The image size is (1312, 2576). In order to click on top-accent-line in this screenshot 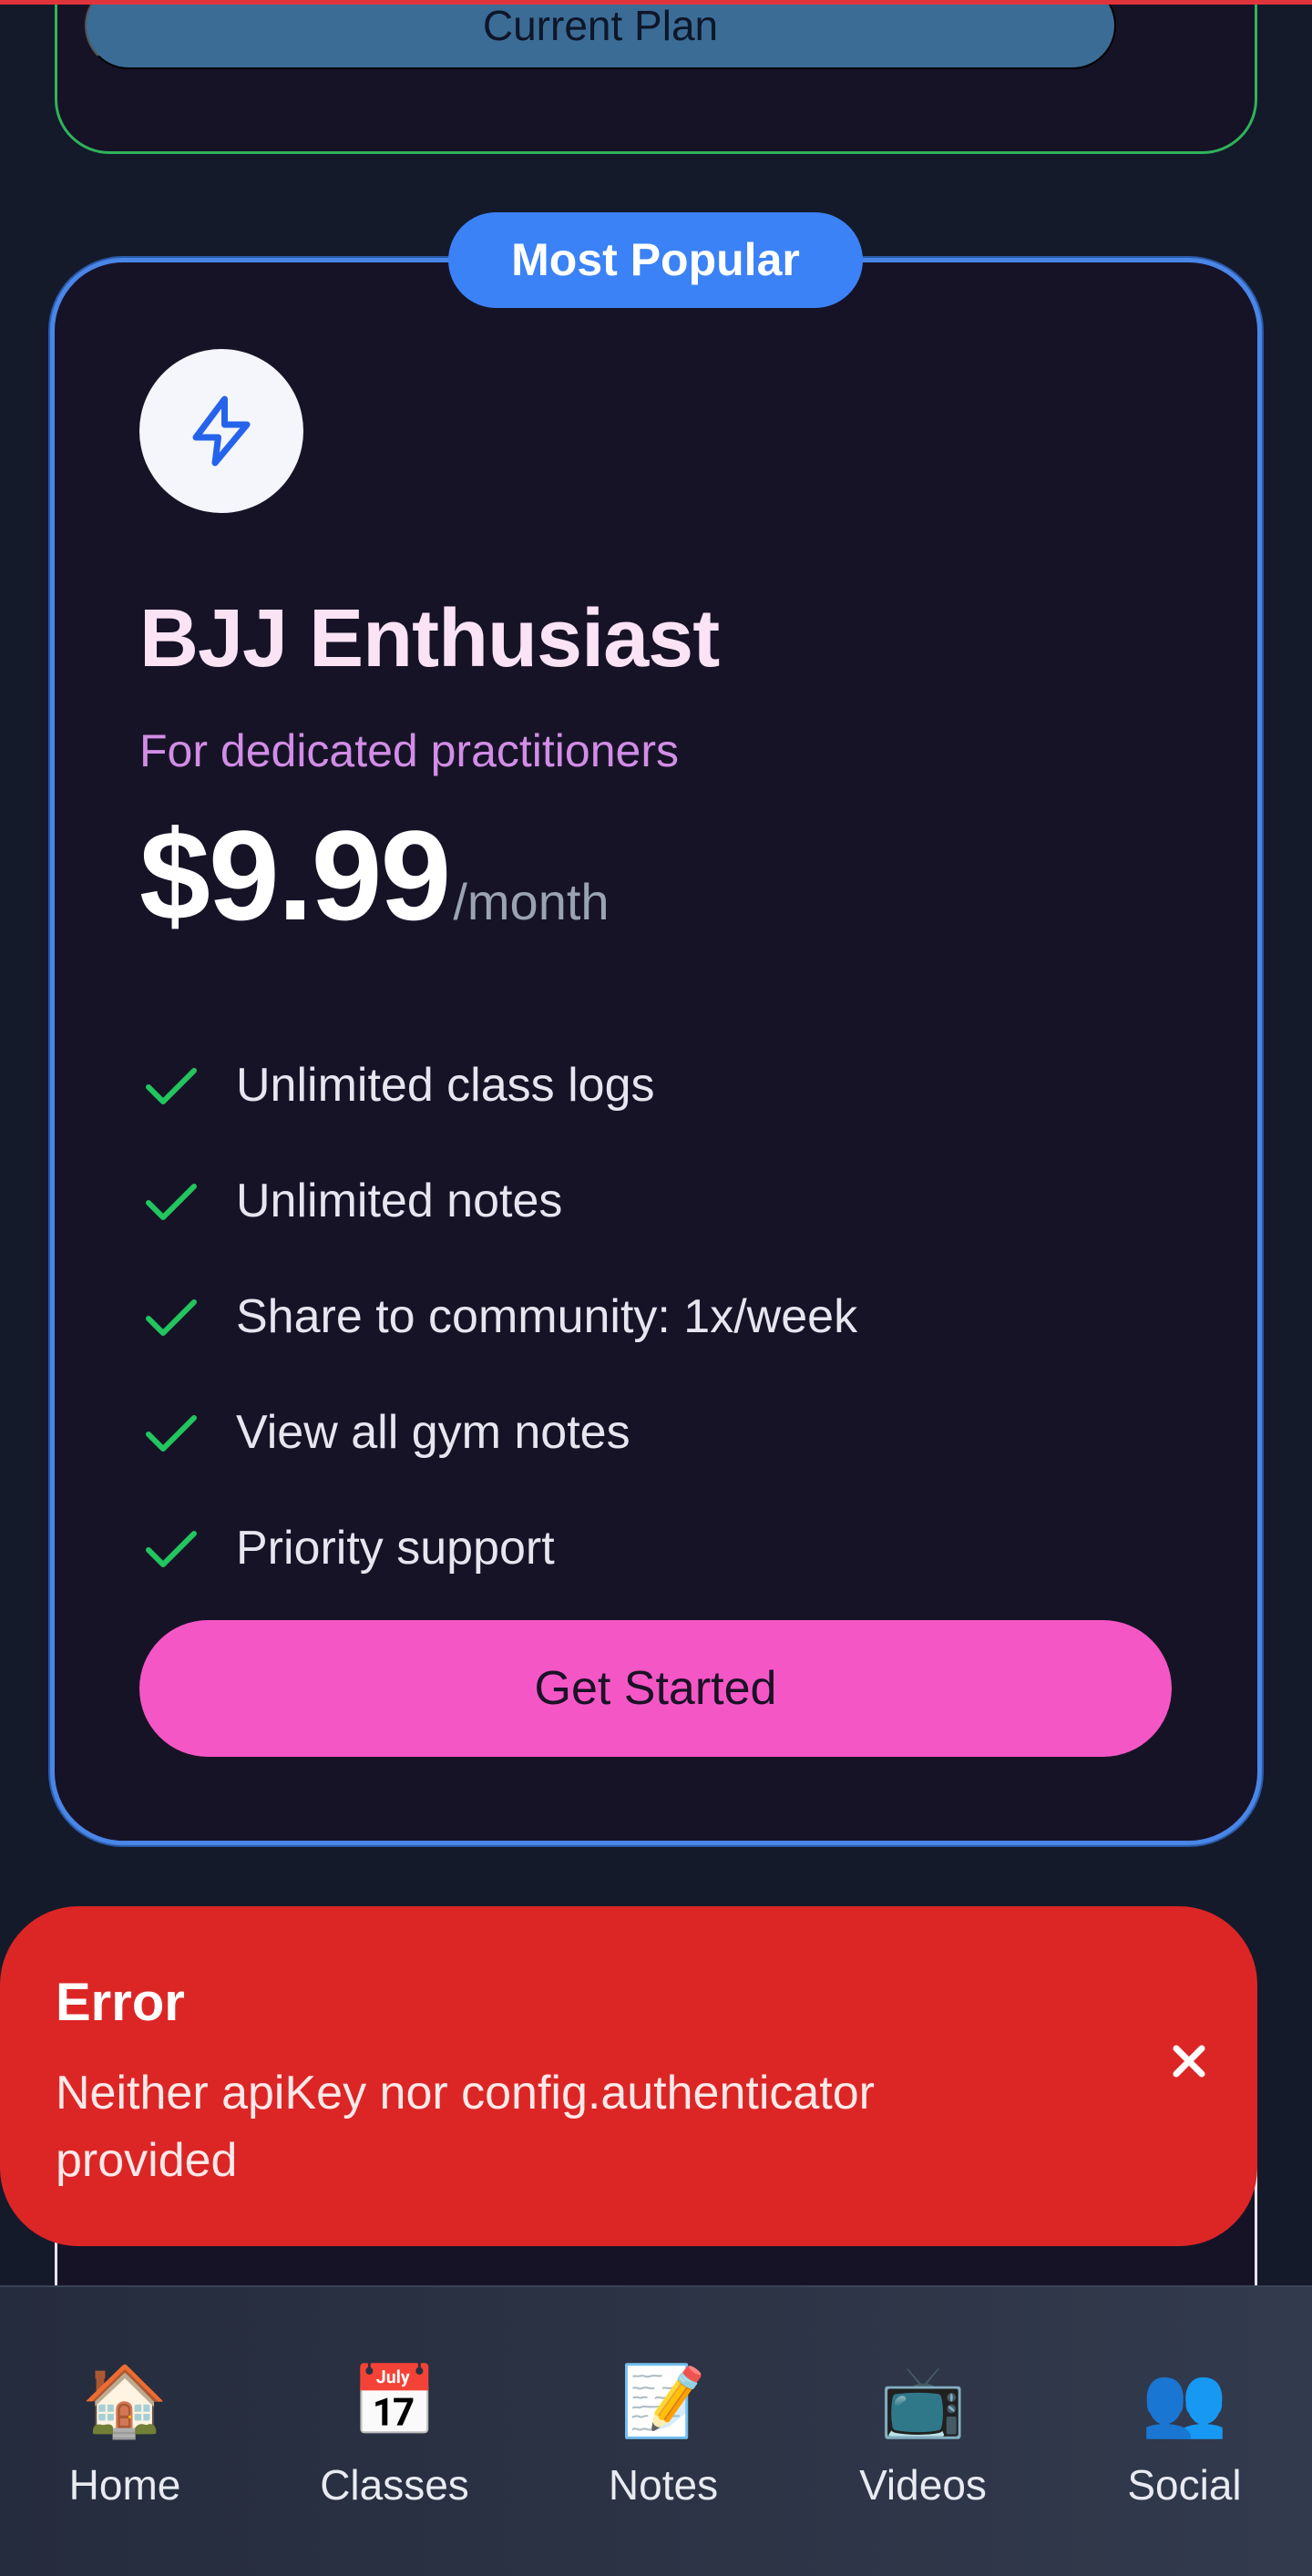, I will do `click(656, 3)`.